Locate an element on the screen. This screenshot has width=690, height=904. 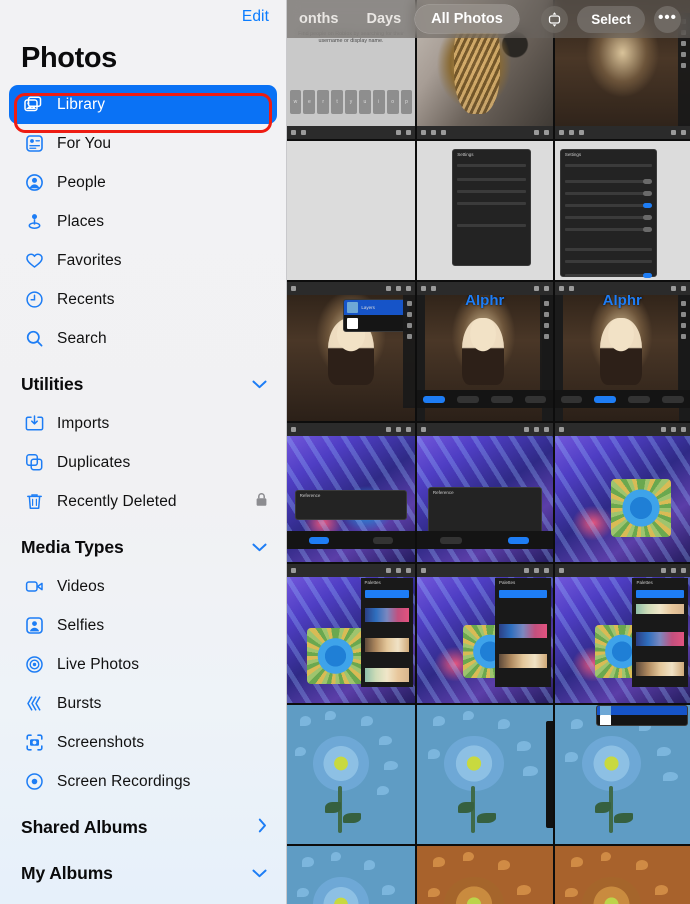
chevron-right-icon is located at coordinates (262, 827).